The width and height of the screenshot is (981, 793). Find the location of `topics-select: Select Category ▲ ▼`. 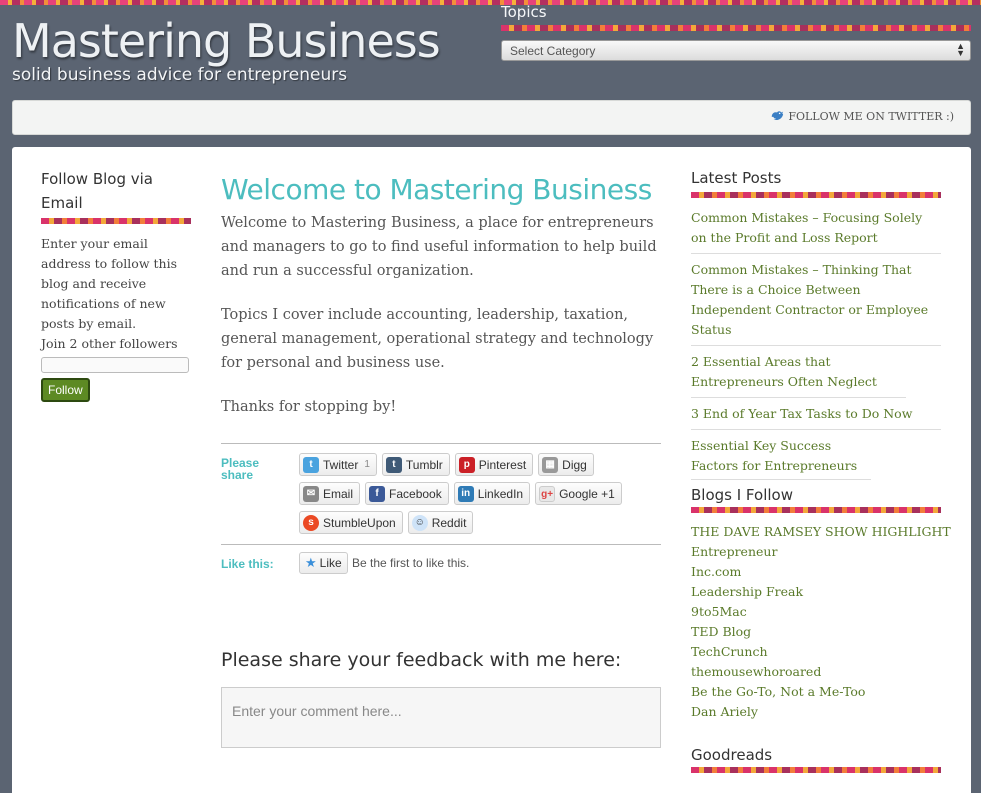

topics-select: Select Category ▲ ▼ is located at coordinates (736, 50).